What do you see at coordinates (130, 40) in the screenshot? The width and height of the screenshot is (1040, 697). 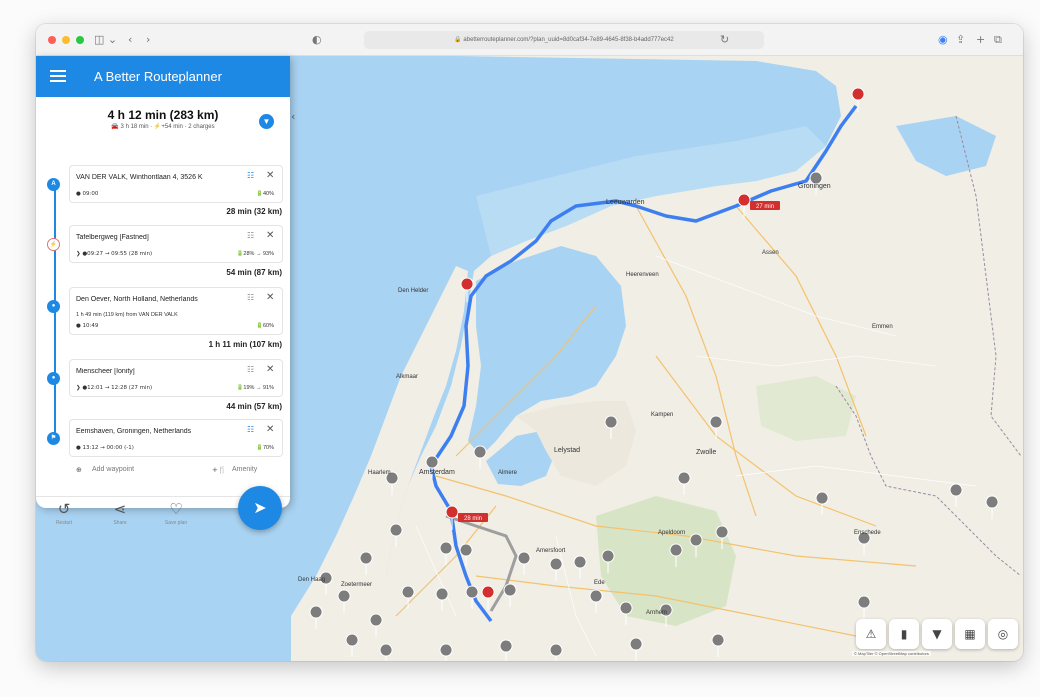 I see `back-icon: ‹` at bounding box center [130, 40].